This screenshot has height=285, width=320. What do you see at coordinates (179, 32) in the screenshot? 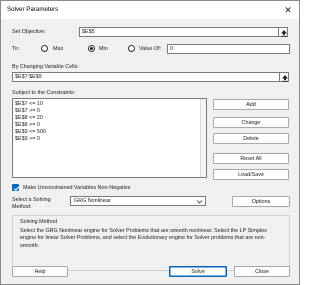
I see `objective-input: $E$5` at bounding box center [179, 32].